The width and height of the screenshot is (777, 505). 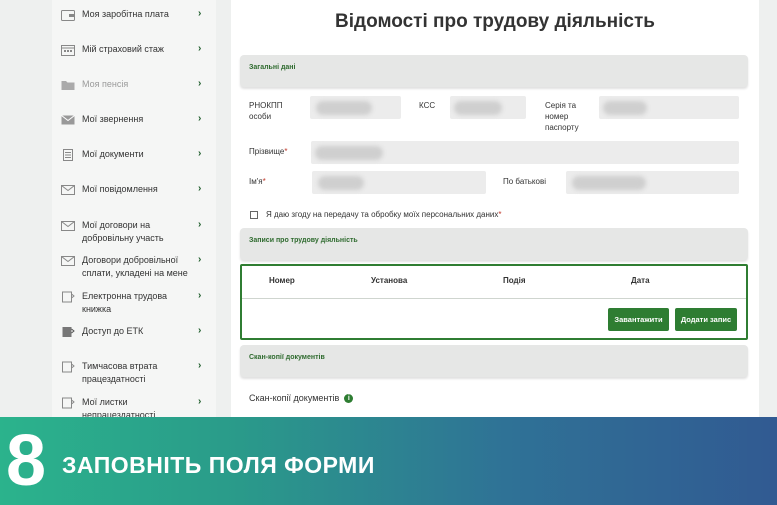 I want to click on consent-checkbox, so click(x=254, y=214).